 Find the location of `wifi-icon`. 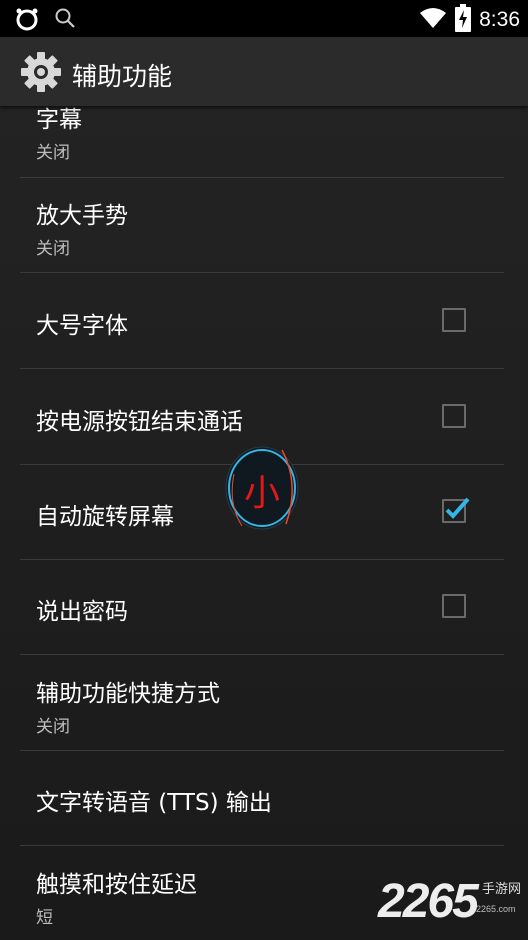

wifi-icon is located at coordinates (433, 20).